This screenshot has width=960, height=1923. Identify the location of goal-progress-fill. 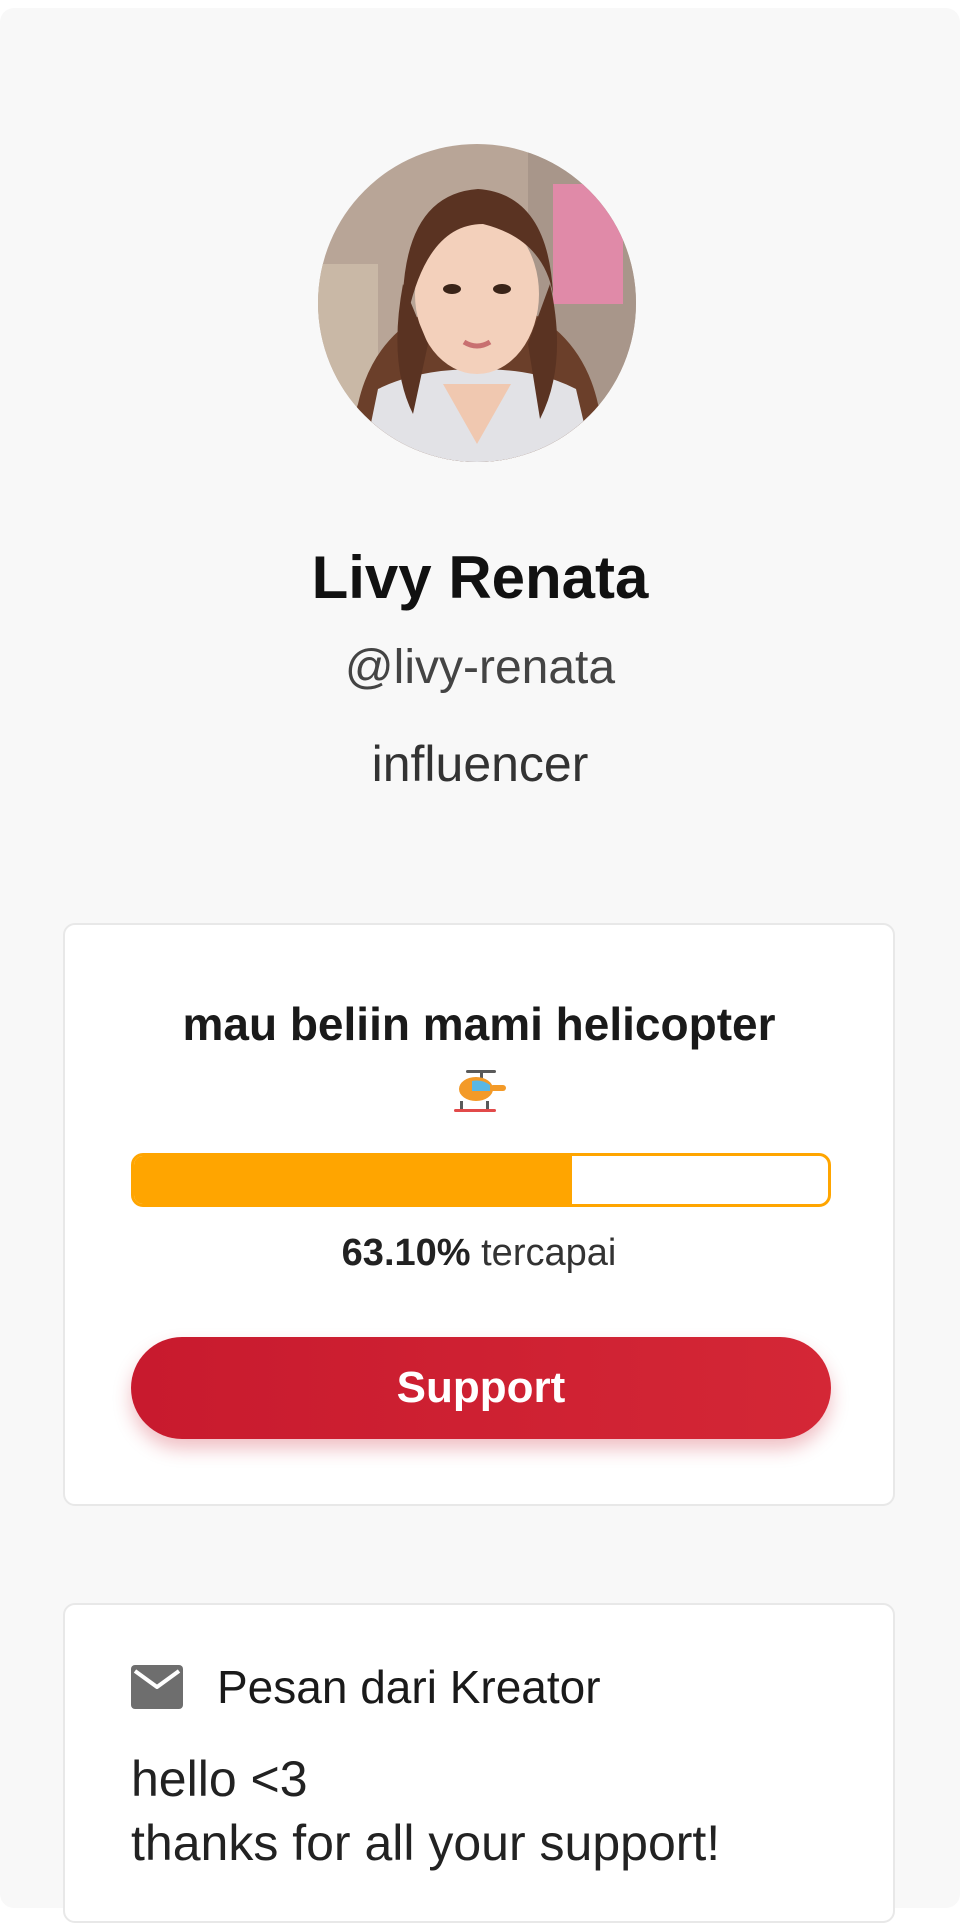
(353, 1180).